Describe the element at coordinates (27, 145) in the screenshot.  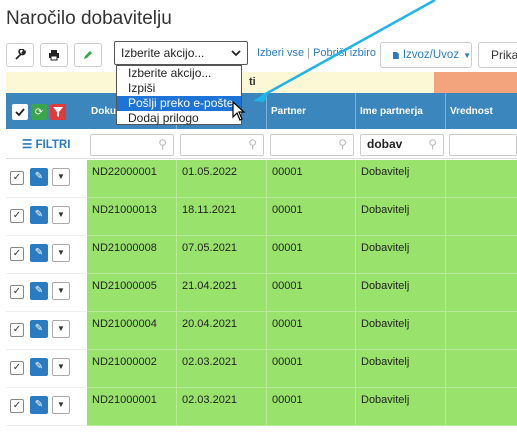
I see `list-icon: ☰` at that location.